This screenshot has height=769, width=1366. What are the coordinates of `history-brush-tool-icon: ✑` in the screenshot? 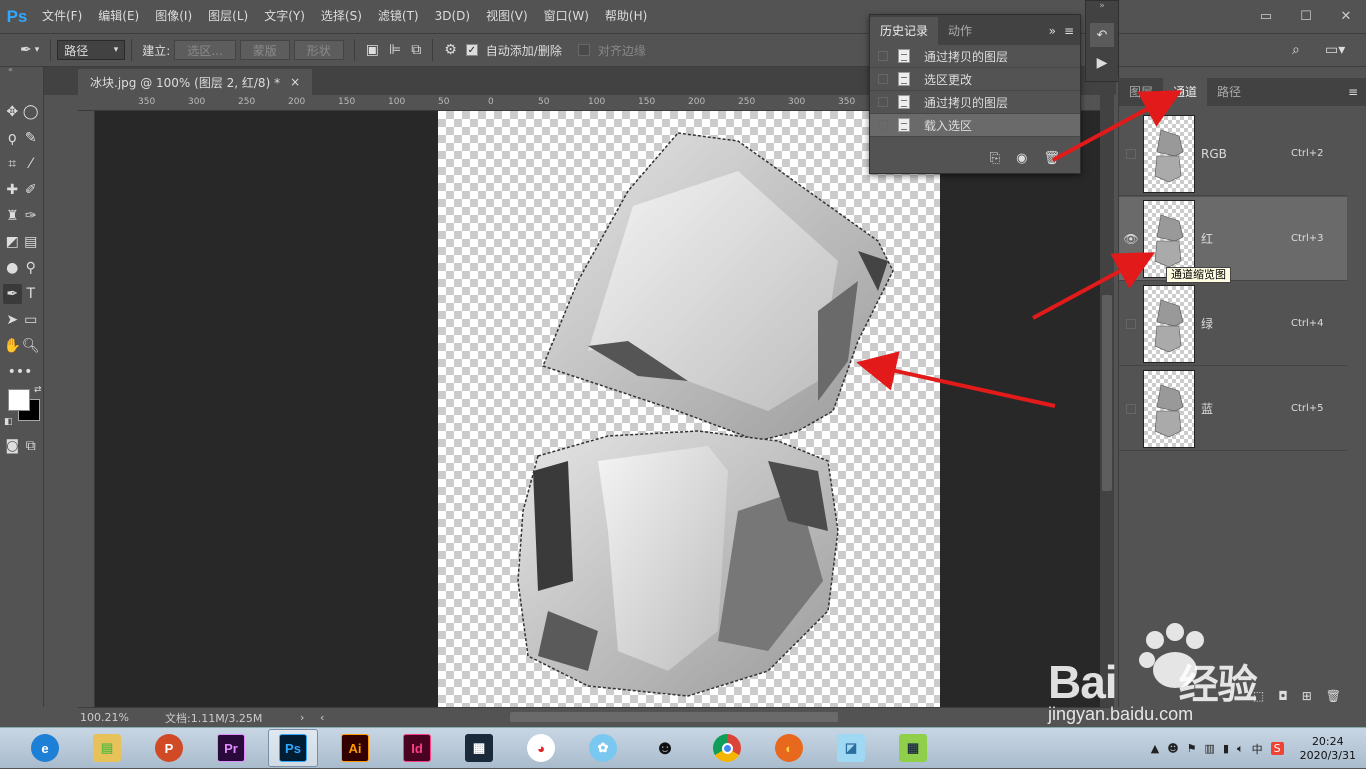 It's located at (31, 216).